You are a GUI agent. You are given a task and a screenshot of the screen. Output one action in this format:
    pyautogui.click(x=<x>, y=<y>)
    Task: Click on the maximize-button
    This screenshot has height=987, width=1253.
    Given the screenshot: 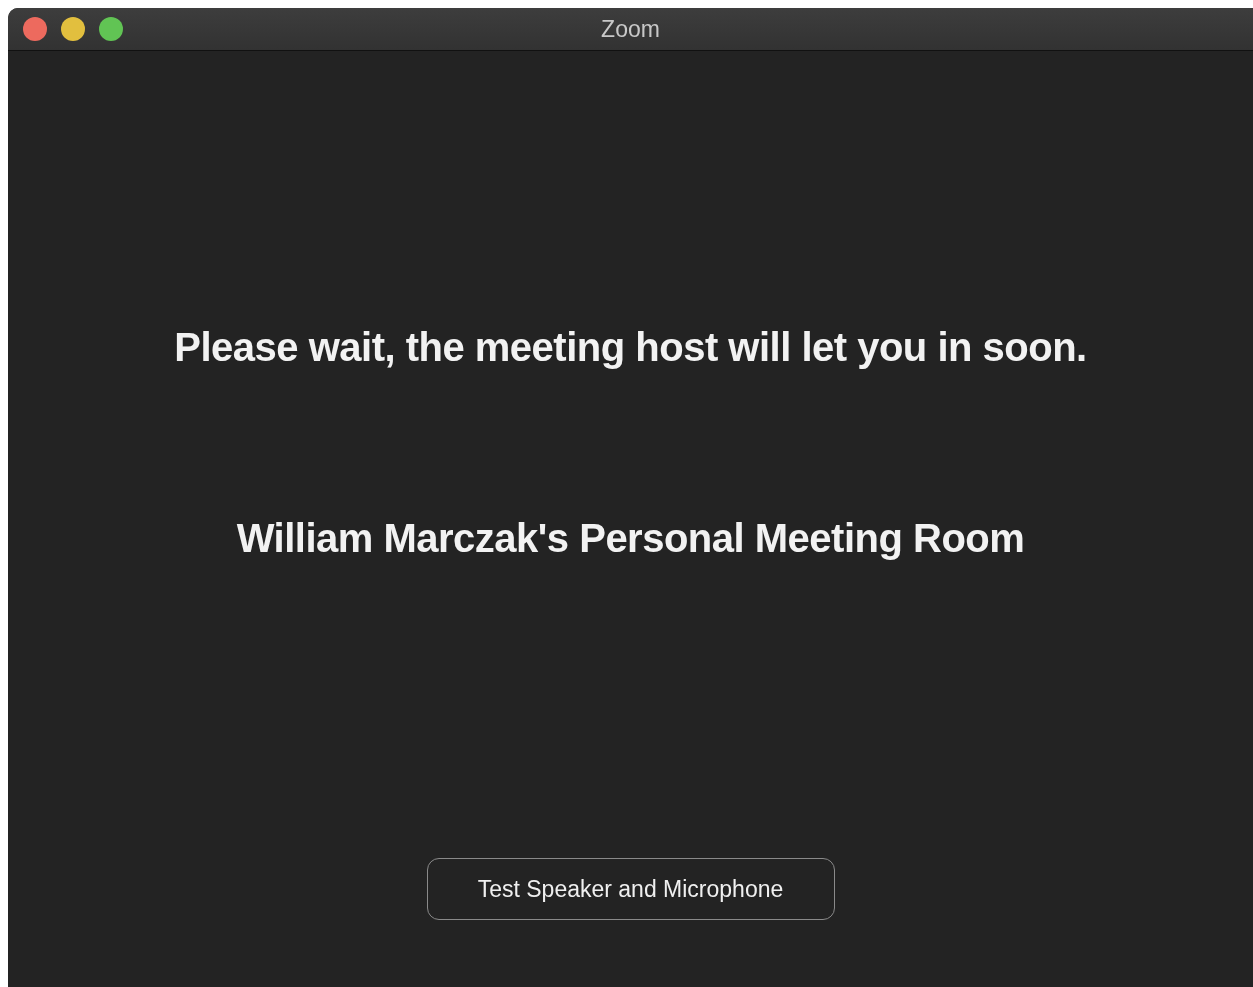 What is the action you would take?
    pyautogui.click(x=111, y=29)
    